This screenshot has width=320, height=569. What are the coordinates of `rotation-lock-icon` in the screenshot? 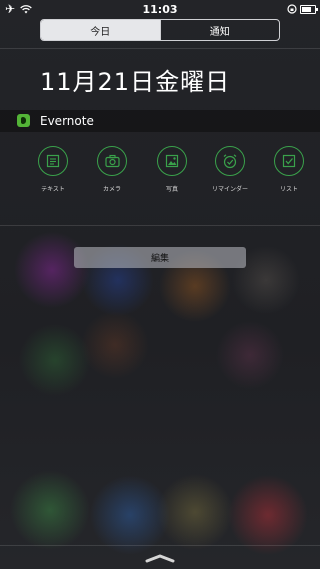 It's located at (292, 10).